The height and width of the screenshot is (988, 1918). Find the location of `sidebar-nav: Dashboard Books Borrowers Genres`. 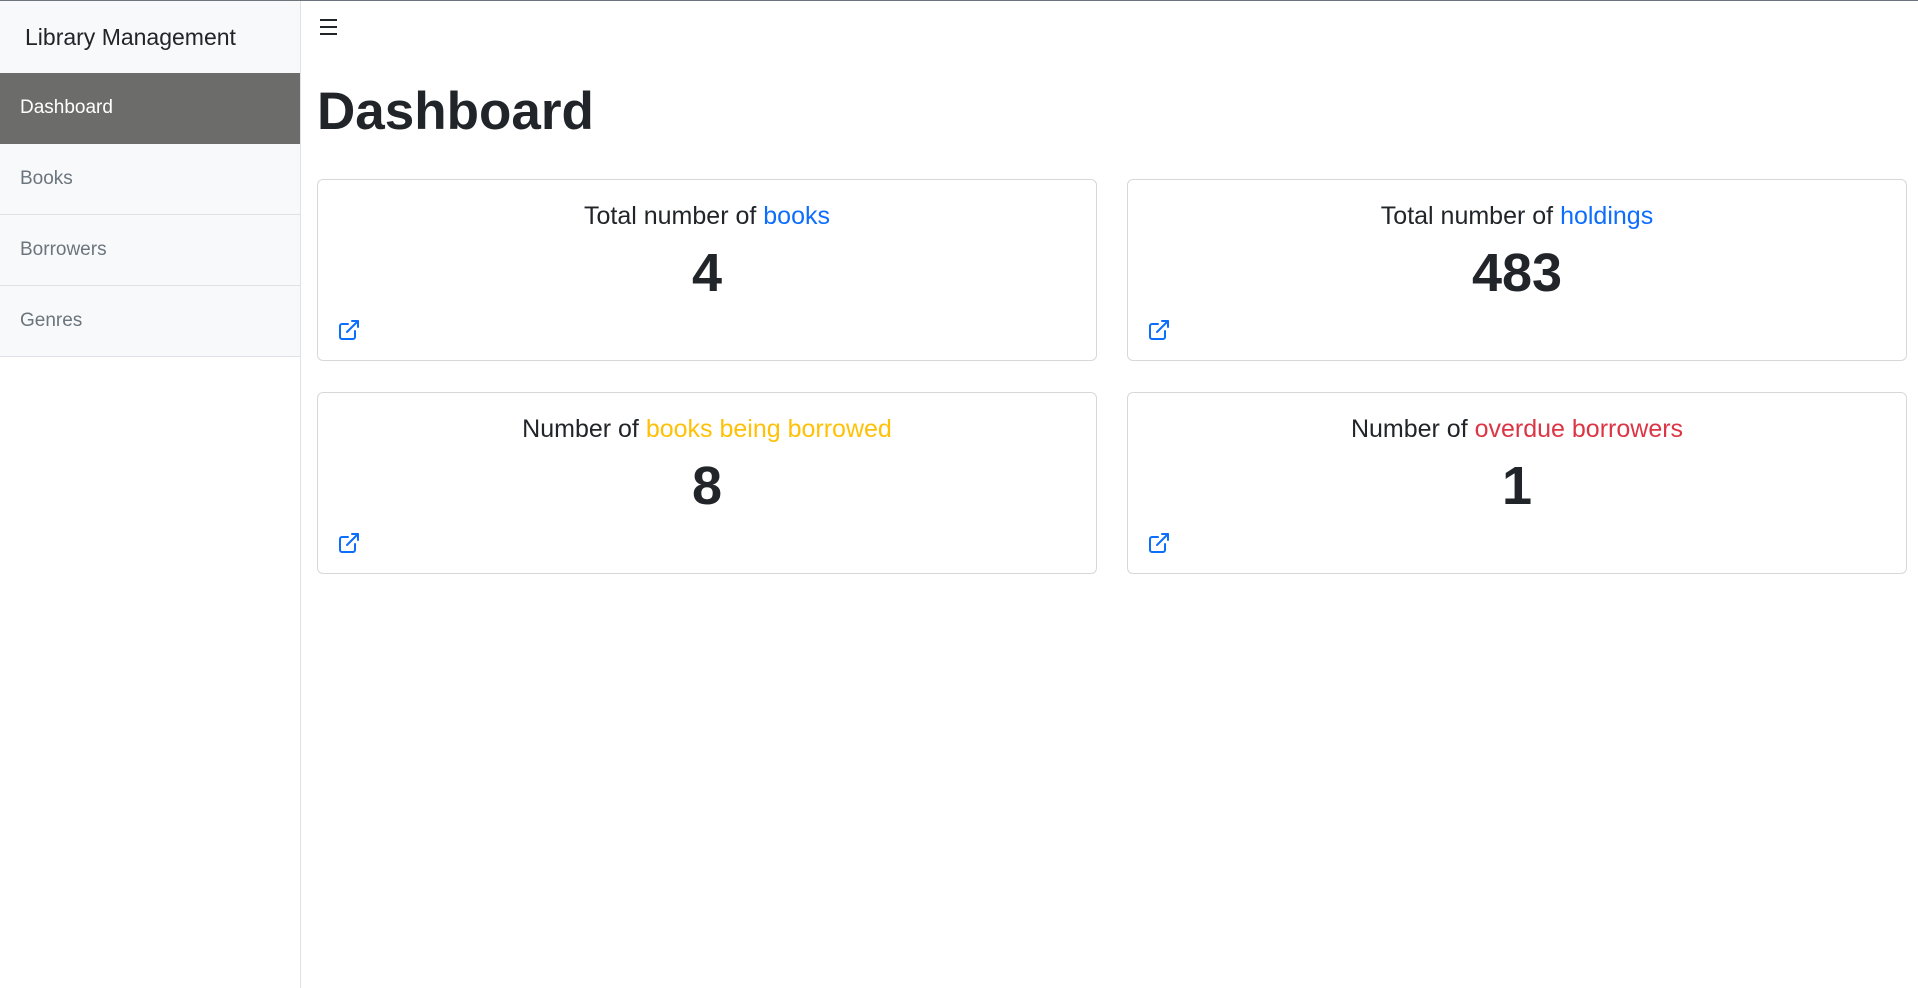

sidebar-nav: Dashboard Books Borrowers Genres is located at coordinates (150, 215).